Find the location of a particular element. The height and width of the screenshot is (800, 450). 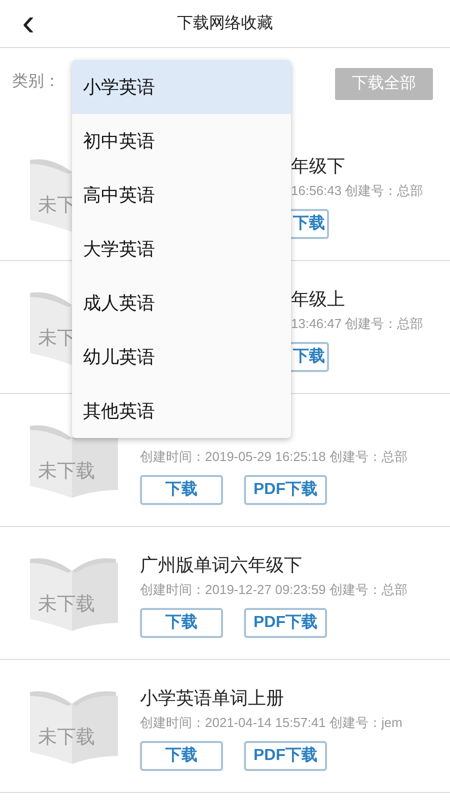

menu-item: 初中英语 is located at coordinates (181, 141).